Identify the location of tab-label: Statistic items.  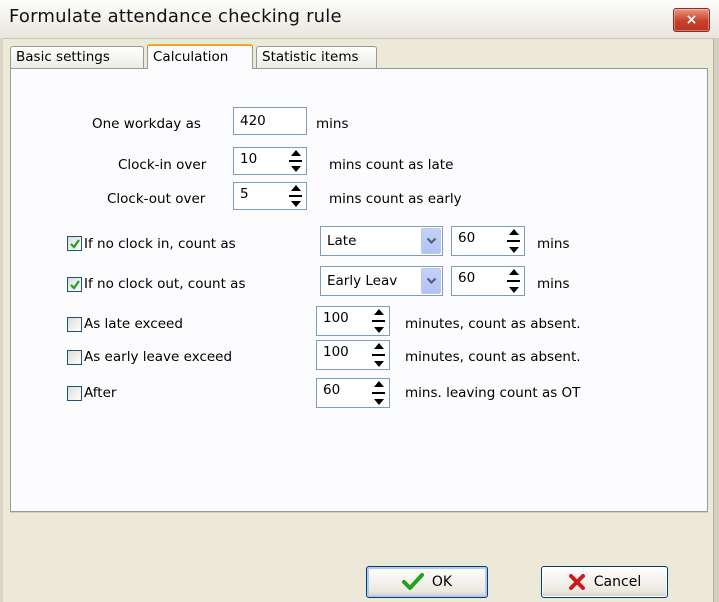
(310, 57).